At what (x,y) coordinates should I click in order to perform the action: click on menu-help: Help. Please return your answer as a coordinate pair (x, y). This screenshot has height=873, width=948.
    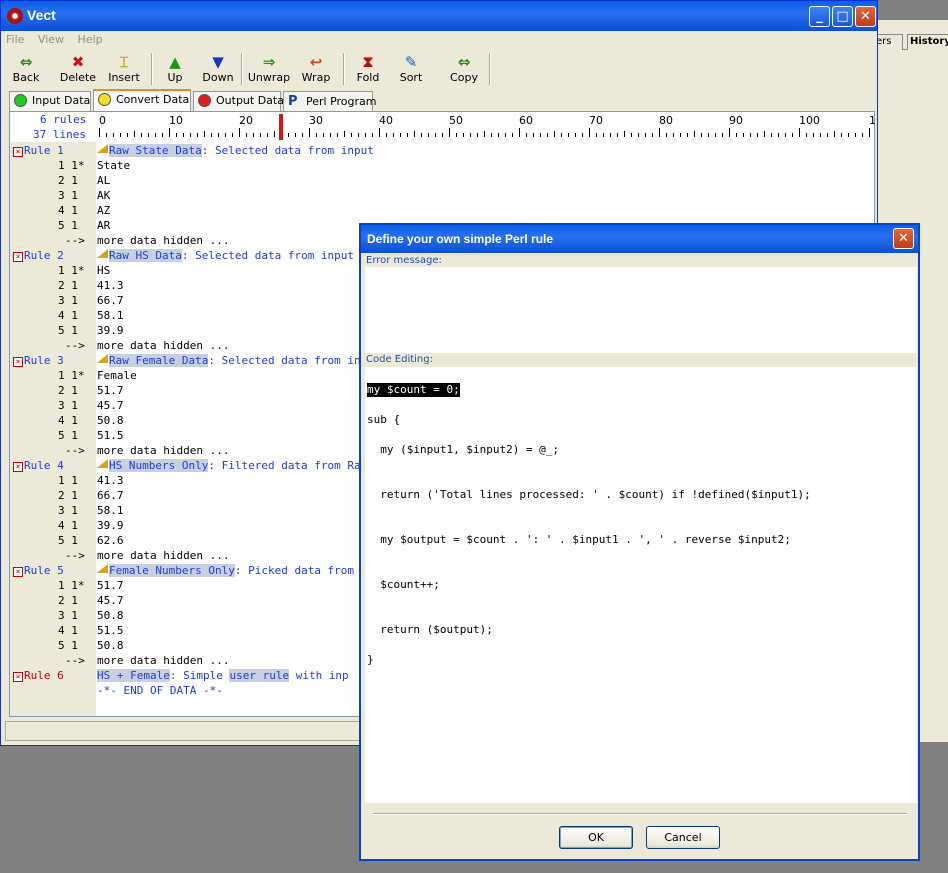
    Looking at the image, I should click on (90, 39).